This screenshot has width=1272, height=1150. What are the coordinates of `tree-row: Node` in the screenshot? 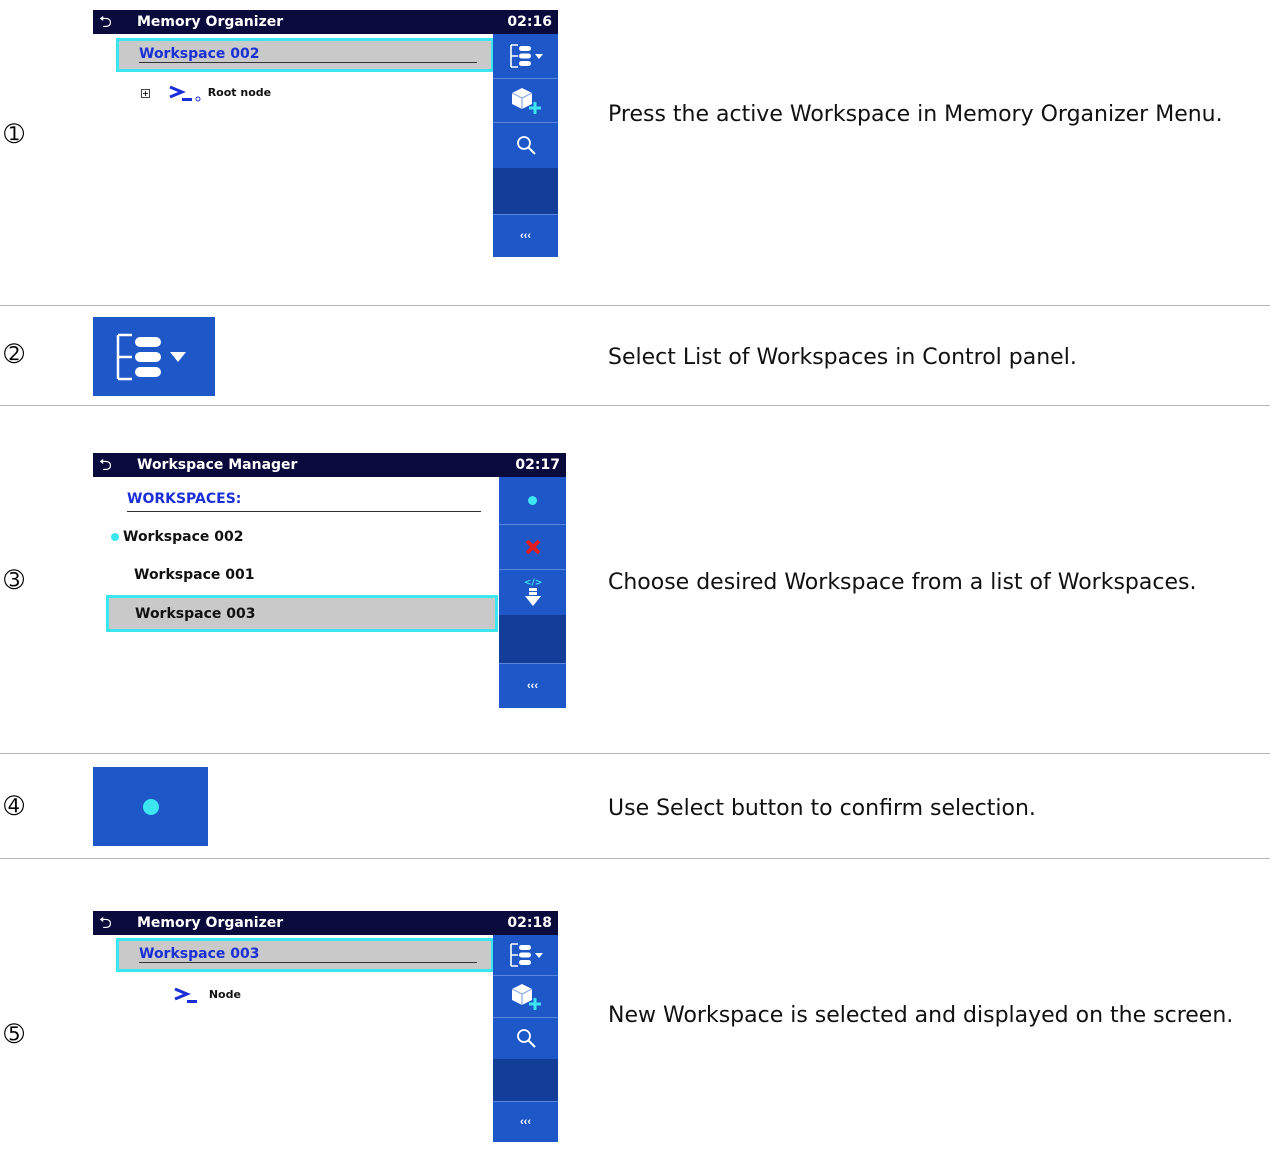 It's located at (207, 995).